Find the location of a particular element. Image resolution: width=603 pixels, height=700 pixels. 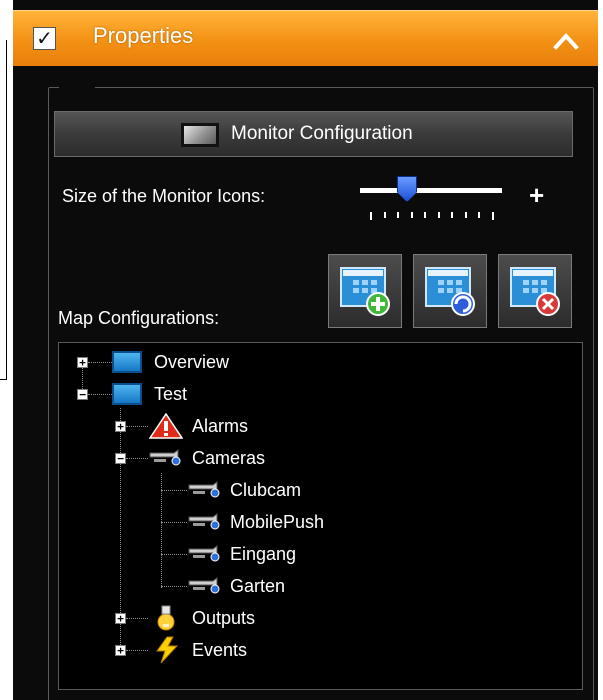

monitor-configuration-button: Monitor Configuration is located at coordinates (313, 134).